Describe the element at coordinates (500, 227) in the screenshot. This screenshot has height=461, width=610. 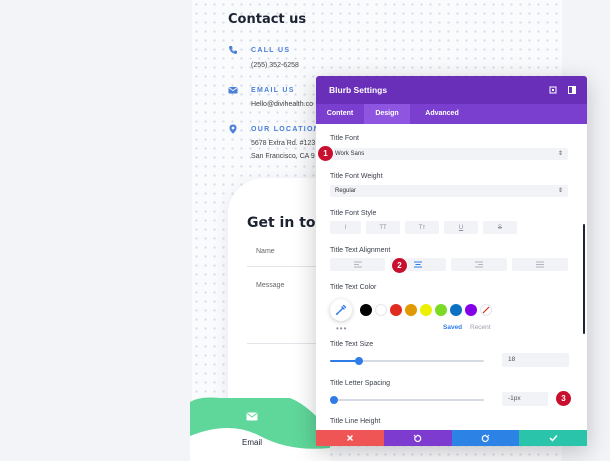
I see `strikethrough-button: S` at that location.